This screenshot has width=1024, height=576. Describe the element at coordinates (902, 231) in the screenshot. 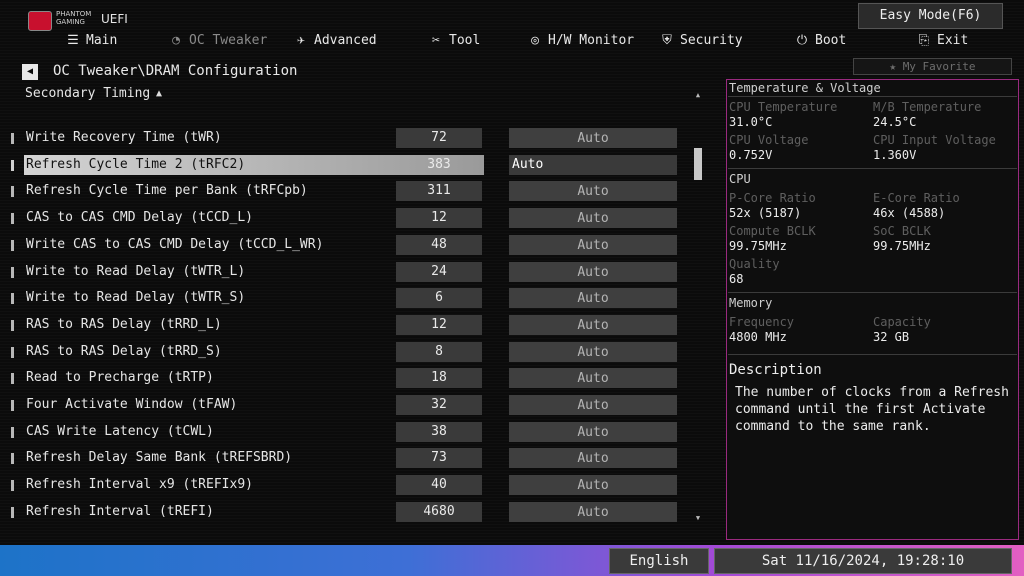

I see `soc-bclk-label: SoC BCLK` at that location.